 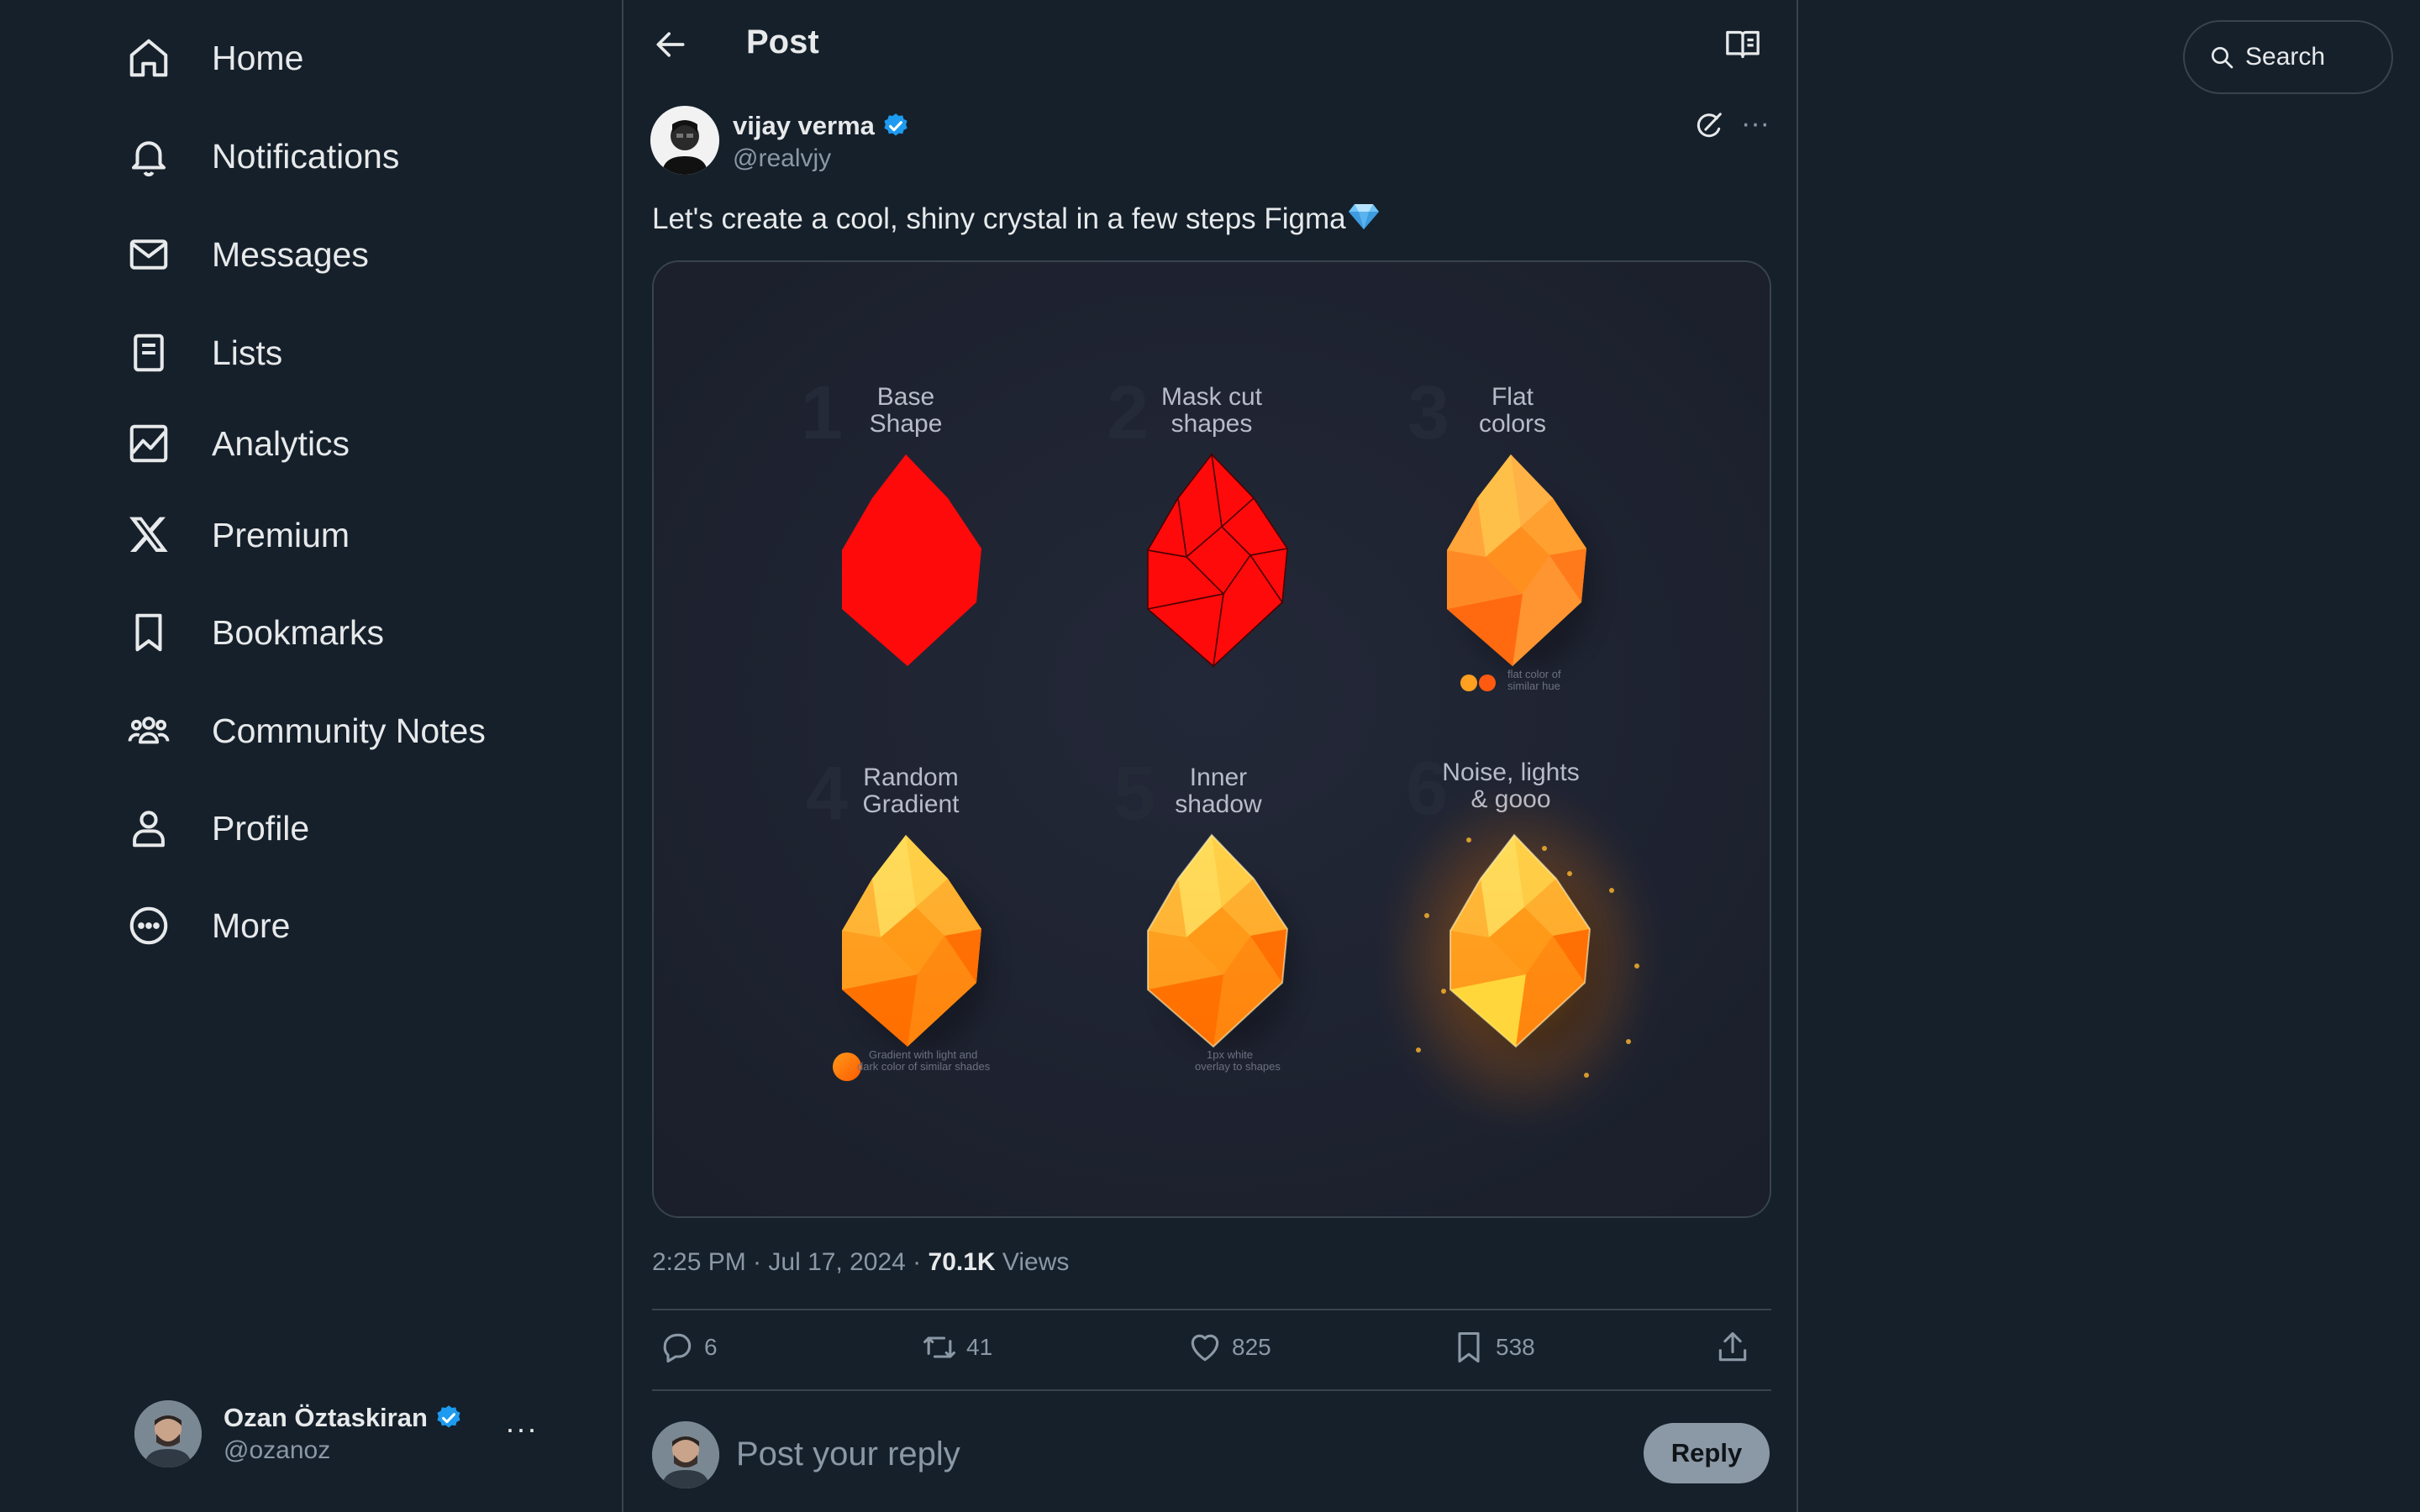 I want to click on post-timestamp: 2:25 PM · Jul 17, 2024 ·, so click(x=790, y=1262).